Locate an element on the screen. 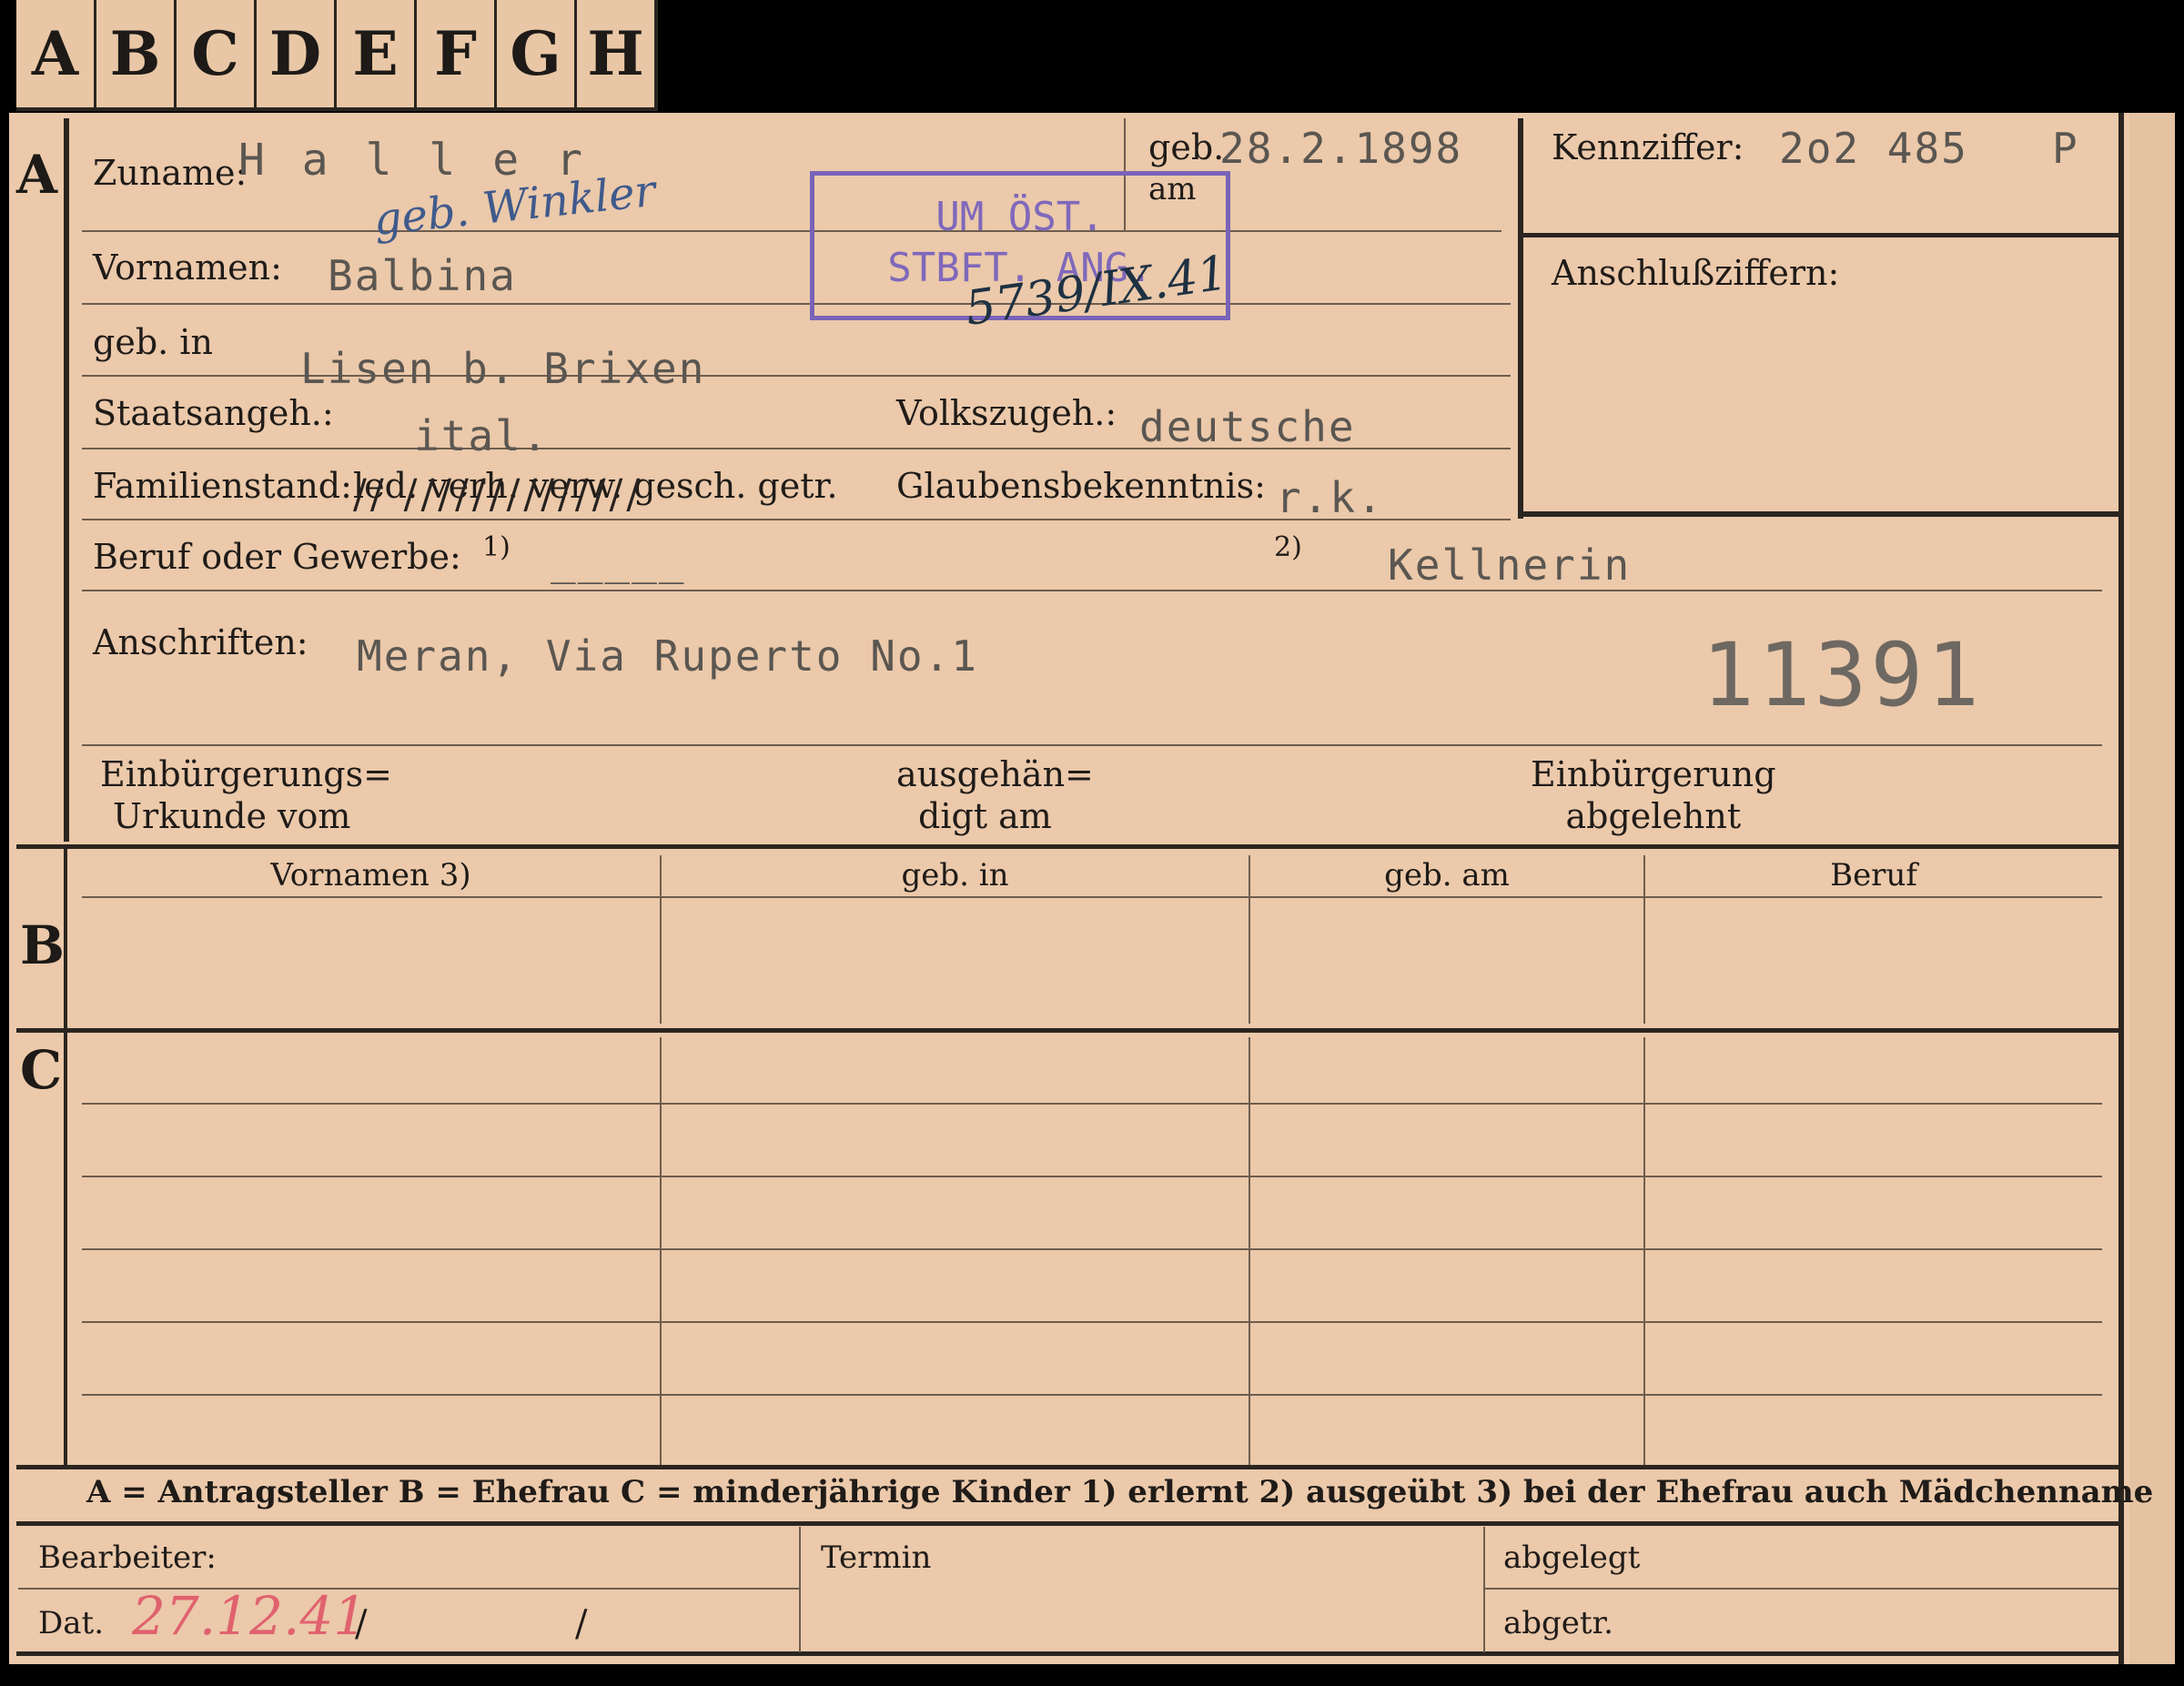  tab-d: D is located at coordinates (294, 53).